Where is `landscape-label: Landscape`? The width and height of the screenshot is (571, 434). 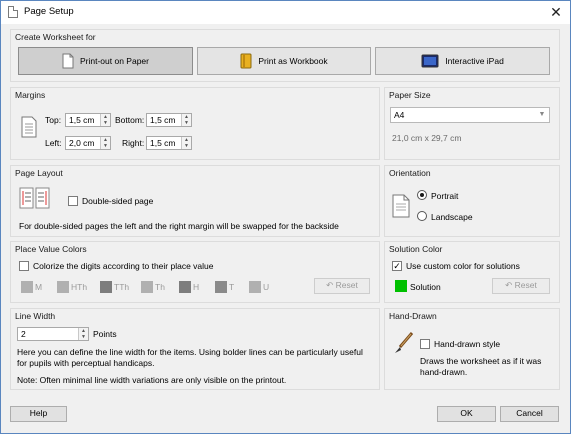 landscape-label: Landscape is located at coordinates (452, 217).